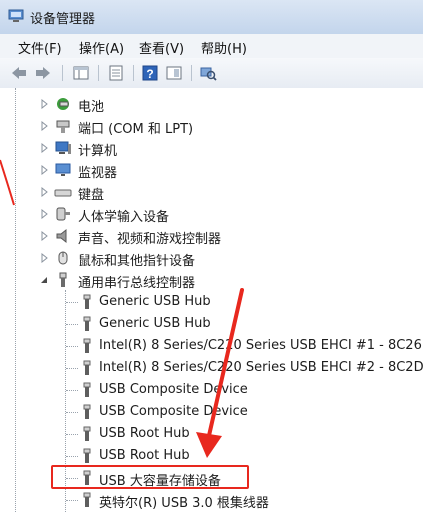  I want to click on tree-category-monitors: 监视器, so click(211, 170).